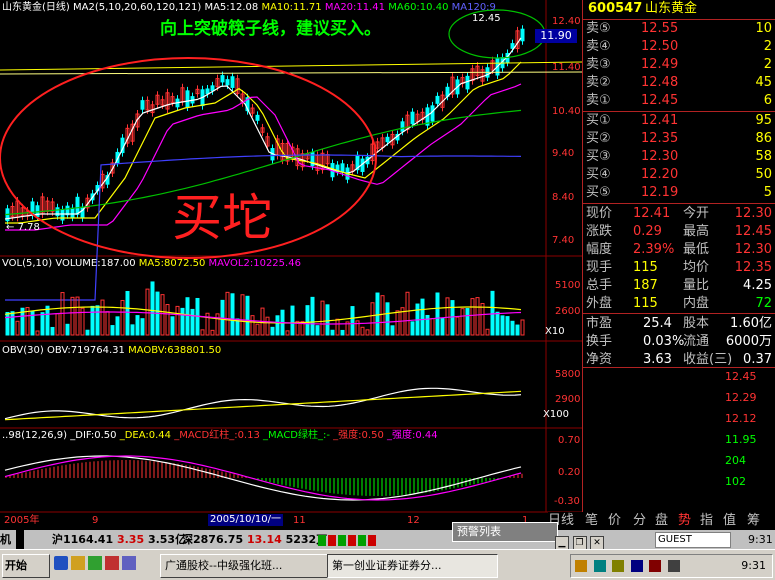  Describe the element at coordinates (556, 36) in the screenshot. I see `current-price-tag: 11.90` at that location.